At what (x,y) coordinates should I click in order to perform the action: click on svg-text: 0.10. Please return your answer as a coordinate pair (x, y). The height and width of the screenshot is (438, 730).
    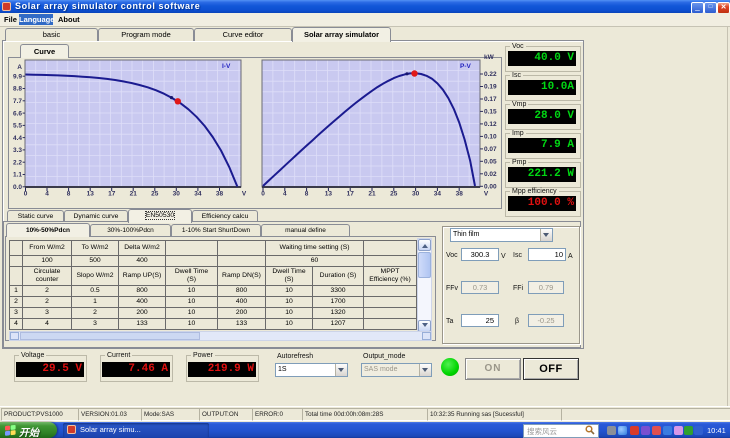
    Looking at the image, I should click on (490, 137).